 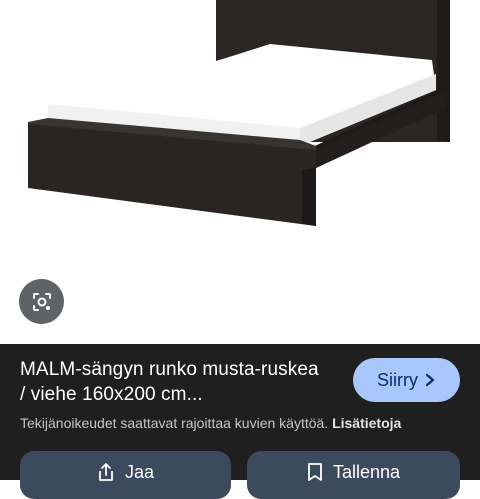 What do you see at coordinates (315, 472) in the screenshot?
I see `bookmark-icon` at bounding box center [315, 472].